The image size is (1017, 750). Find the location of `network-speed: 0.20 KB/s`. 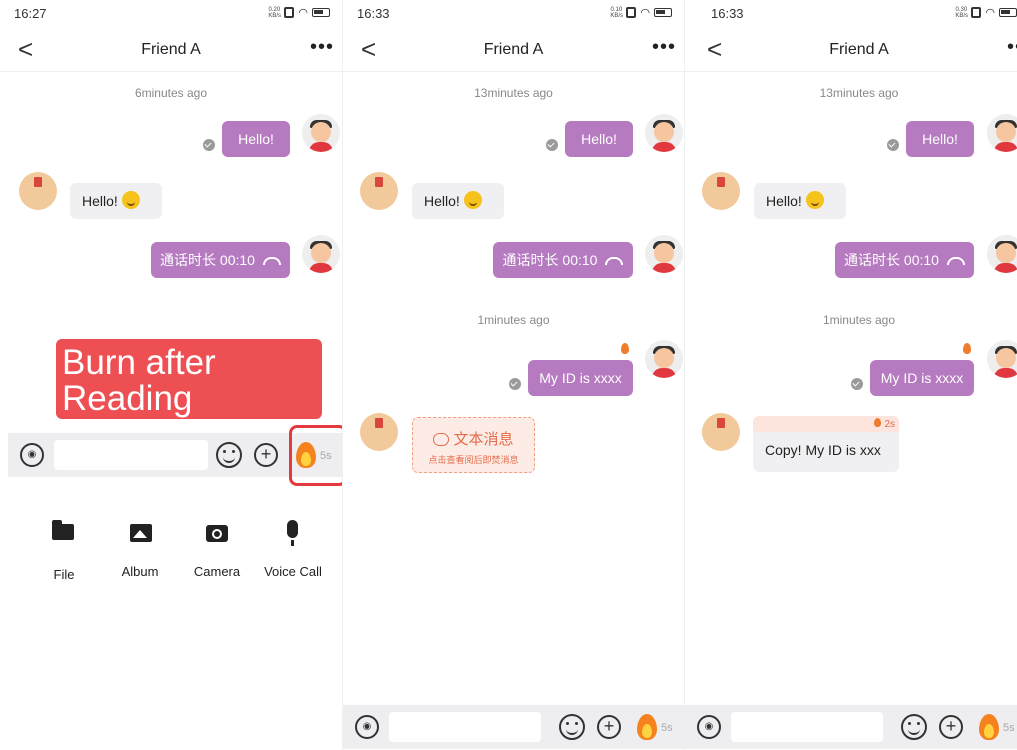

network-speed: 0.20 KB/s is located at coordinates (275, 12).